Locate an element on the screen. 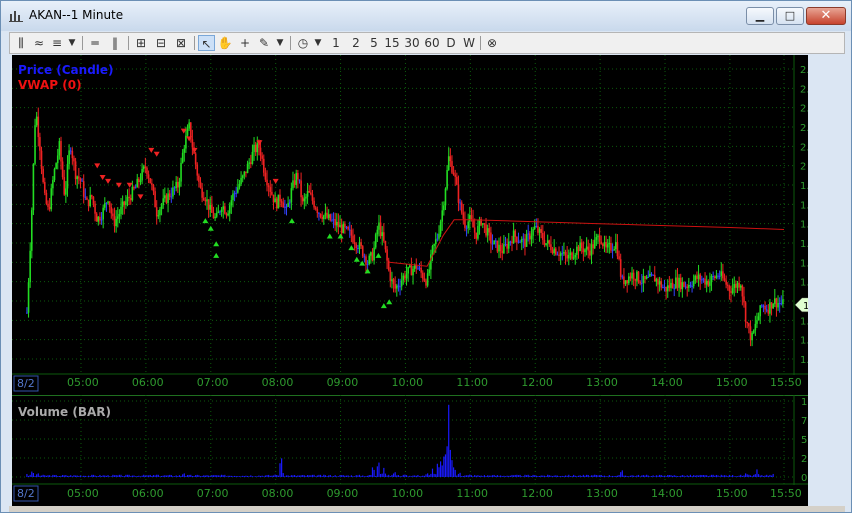 Image resolution: width=852 pixels, height=513 pixels. maximize-button: □ is located at coordinates (790, 16).